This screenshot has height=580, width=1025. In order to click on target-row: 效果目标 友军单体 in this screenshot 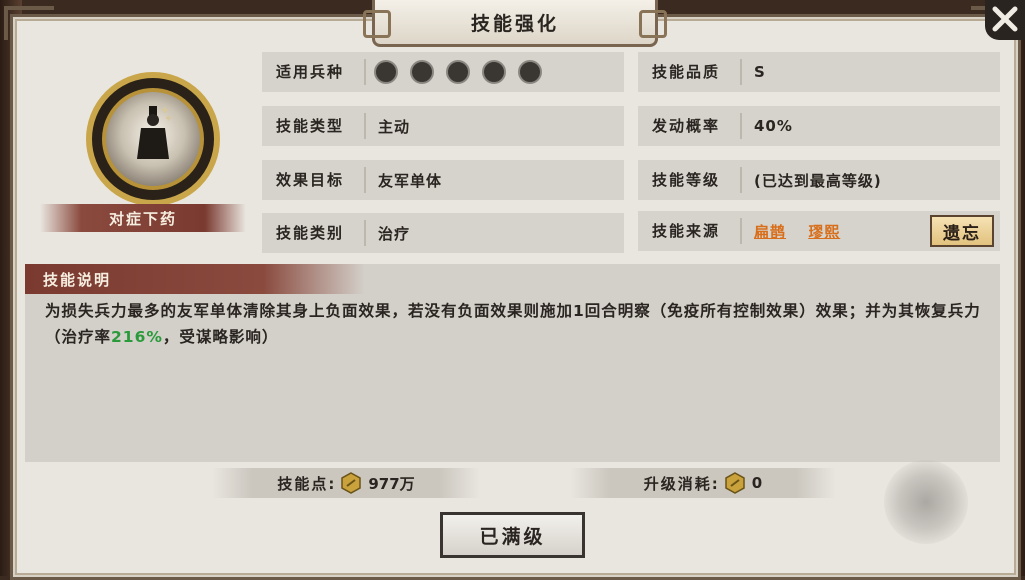, I will do `click(443, 180)`.